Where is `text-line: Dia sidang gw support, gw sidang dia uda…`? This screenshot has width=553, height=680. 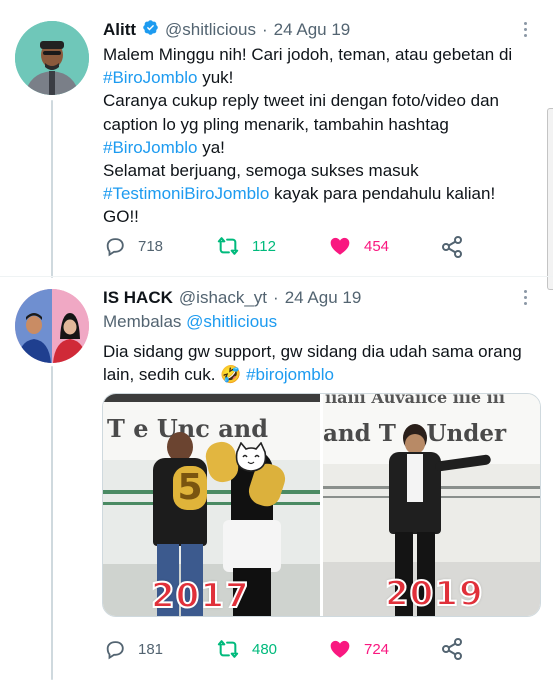 text-line: Dia sidang gw support, gw sidang dia uda… is located at coordinates (312, 351).